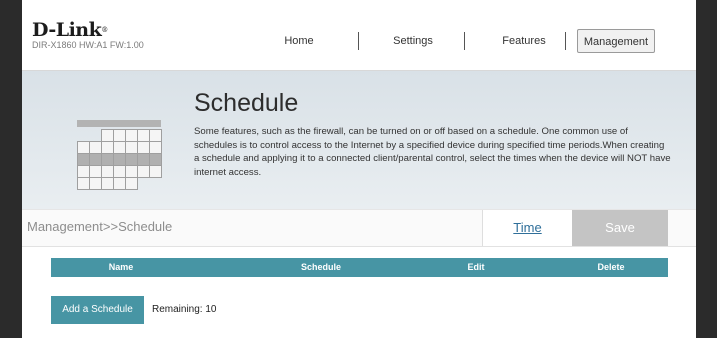  Describe the element at coordinates (320, 267) in the screenshot. I see `column-header-schedule: Schedule` at that location.